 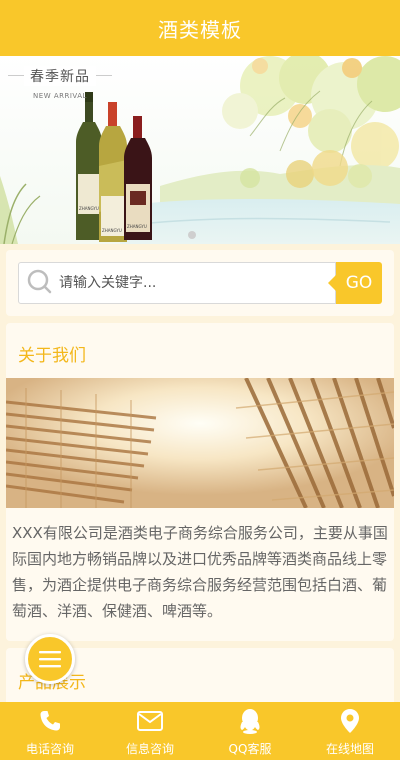 I want to click on search-box, so click(x=177, y=283).